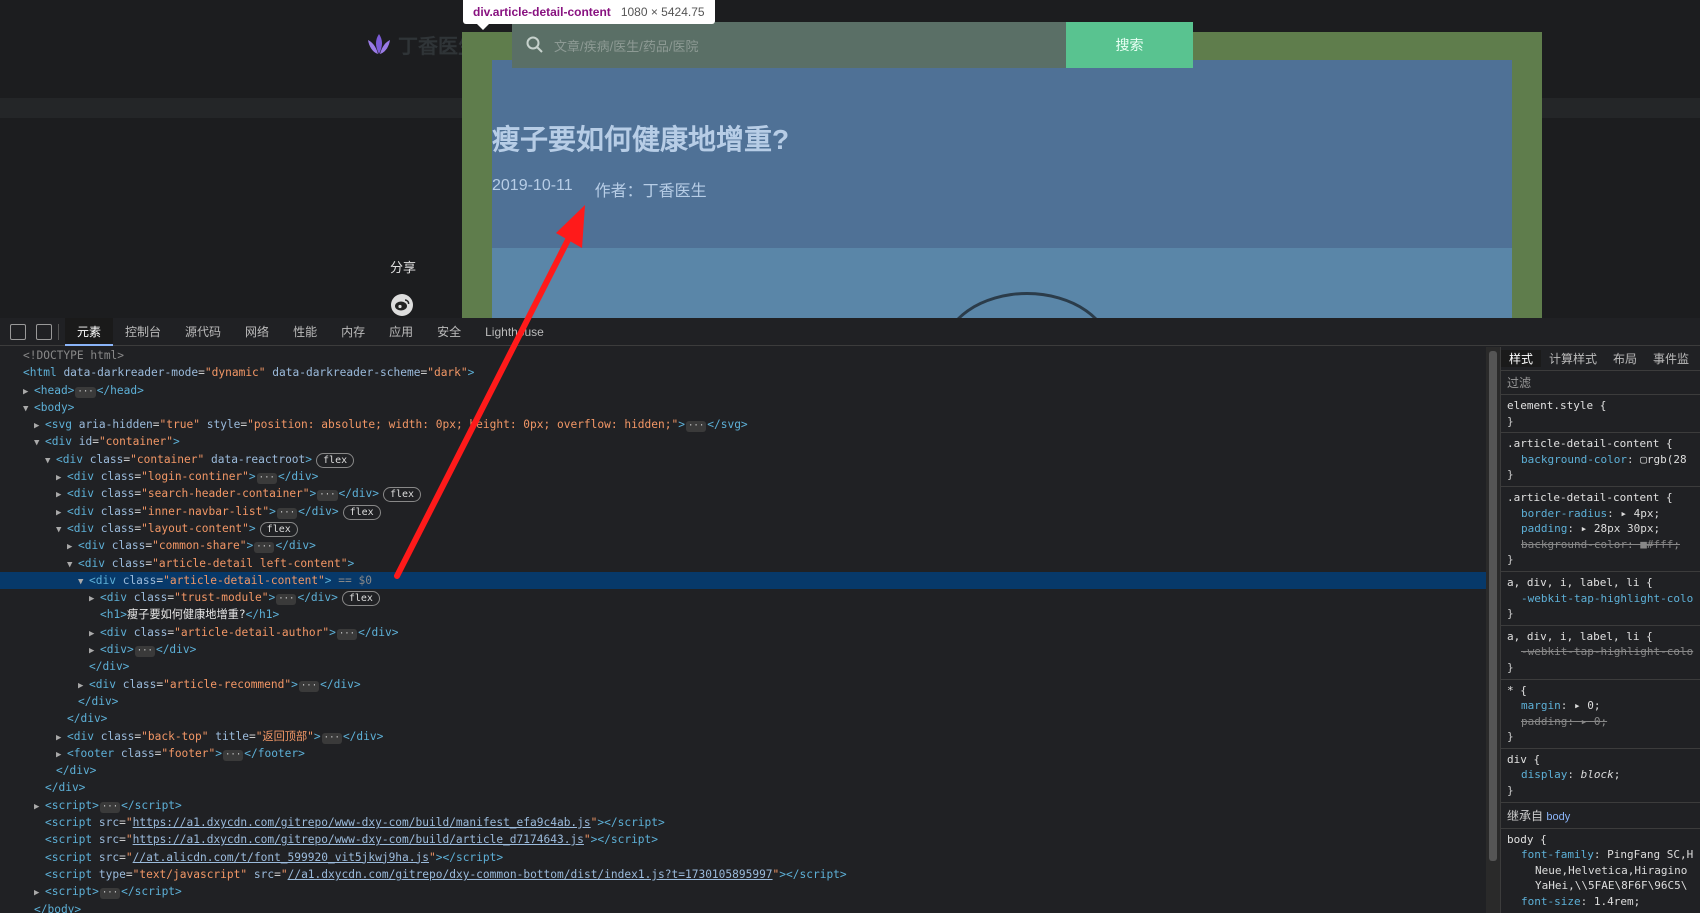 This screenshot has height=913, width=1700. What do you see at coordinates (1600, 816) in the screenshot?
I see `inherited-header: 继承自 body` at bounding box center [1600, 816].